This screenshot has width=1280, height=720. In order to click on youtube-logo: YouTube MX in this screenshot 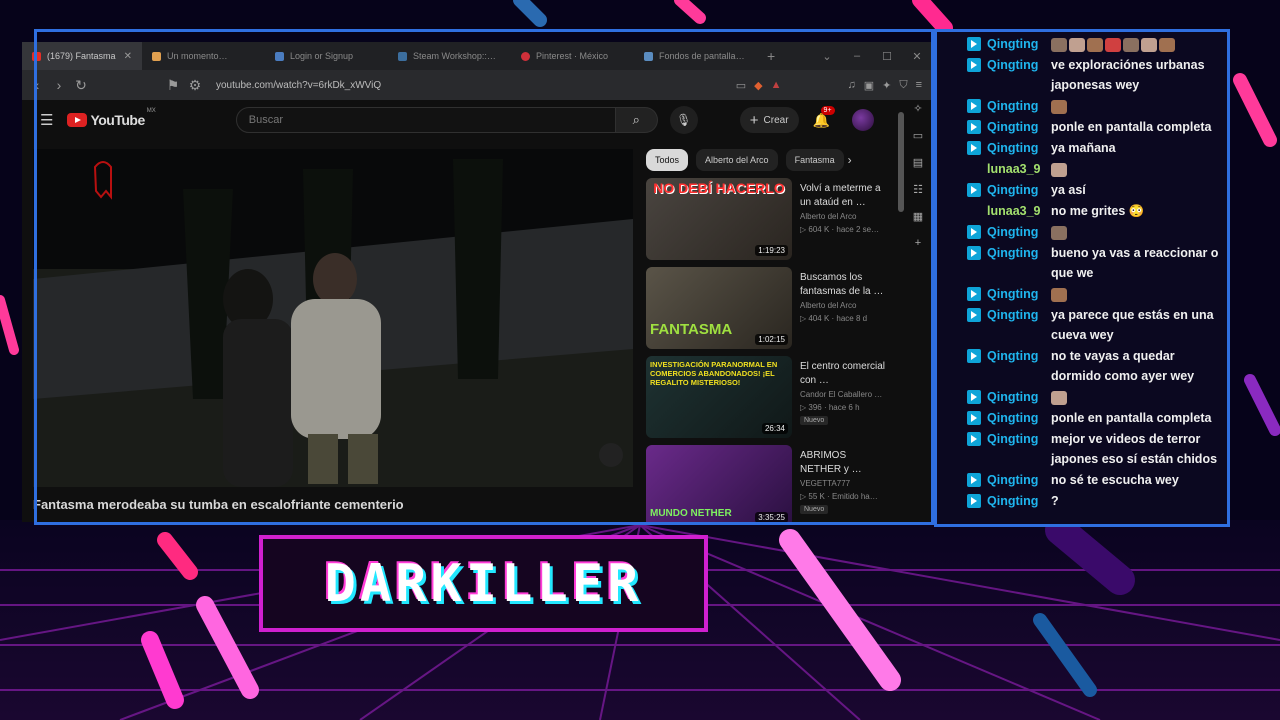, I will do `click(111, 118)`.